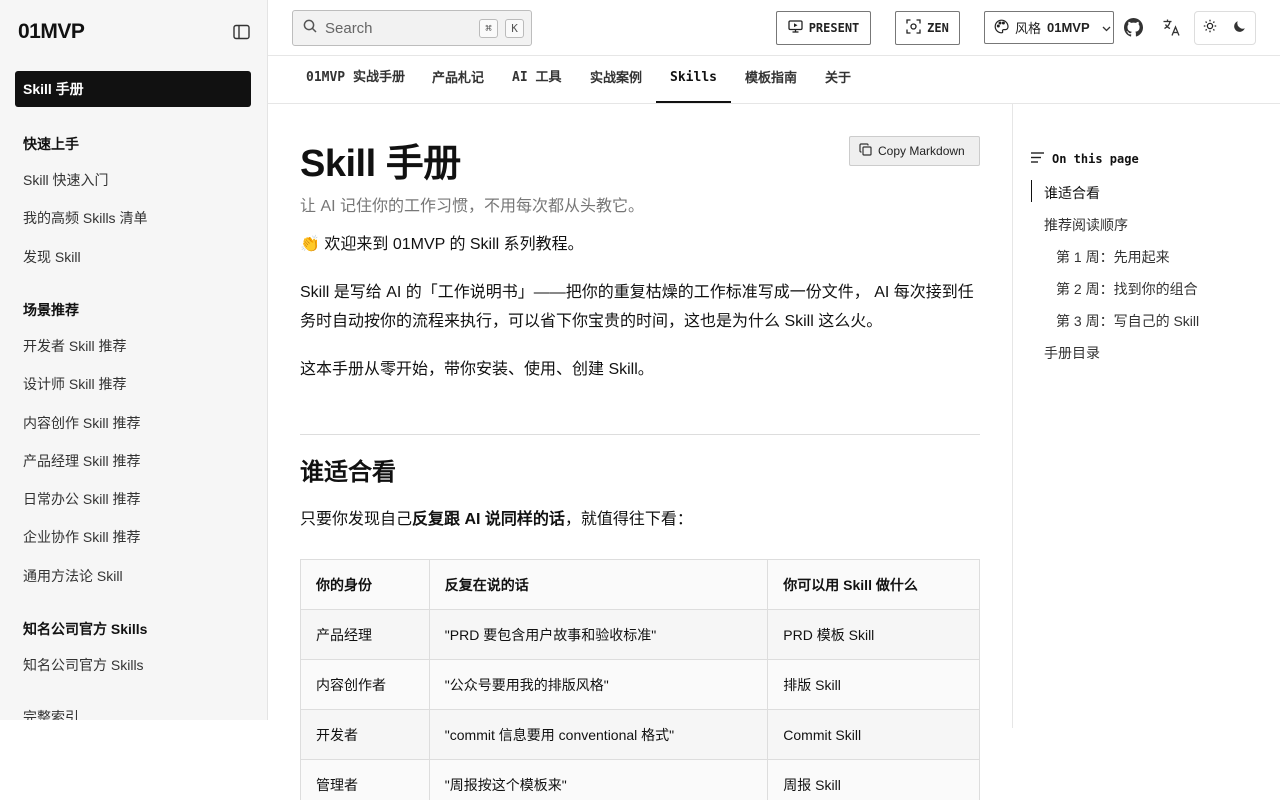 The image size is (1280, 800). Describe the element at coordinates (51, 310) in the screenshot. I see `sidebar-group-scenarios: 场景推荐` at that location.